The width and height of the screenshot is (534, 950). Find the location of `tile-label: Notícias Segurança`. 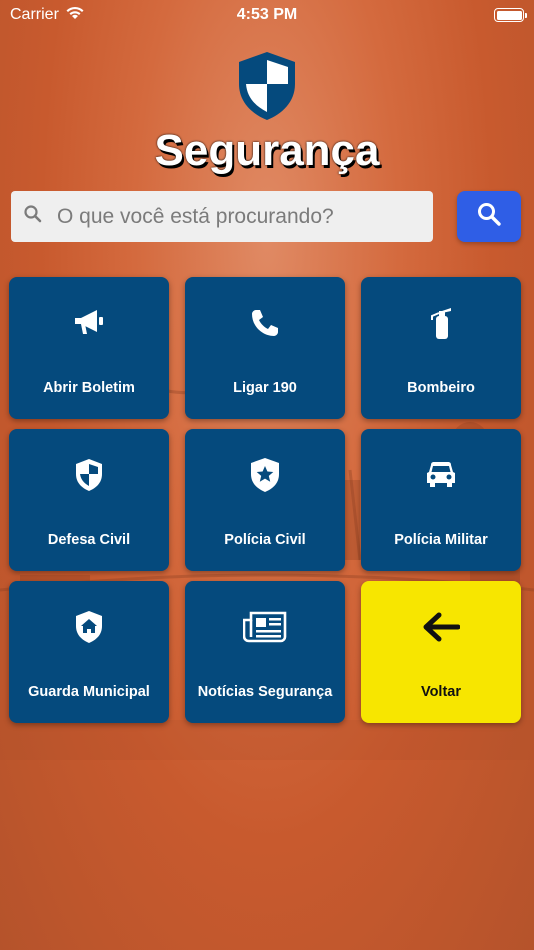

tile-label: Notícias Segurança is located at coordinates (265, 692).